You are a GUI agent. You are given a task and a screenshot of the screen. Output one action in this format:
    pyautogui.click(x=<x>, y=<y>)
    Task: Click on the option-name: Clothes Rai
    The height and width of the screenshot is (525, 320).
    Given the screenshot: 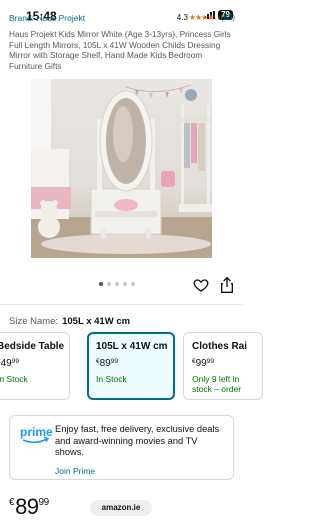 What is the action you would take?
    pyautogui.click(x=220, y=346)
    